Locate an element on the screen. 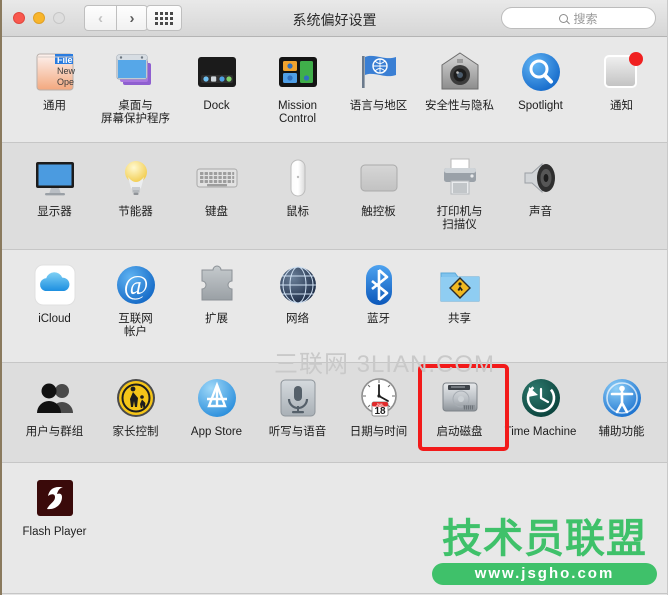 The image size is (668, 595). svg-text: 18 is located at coordinates (380, 411).